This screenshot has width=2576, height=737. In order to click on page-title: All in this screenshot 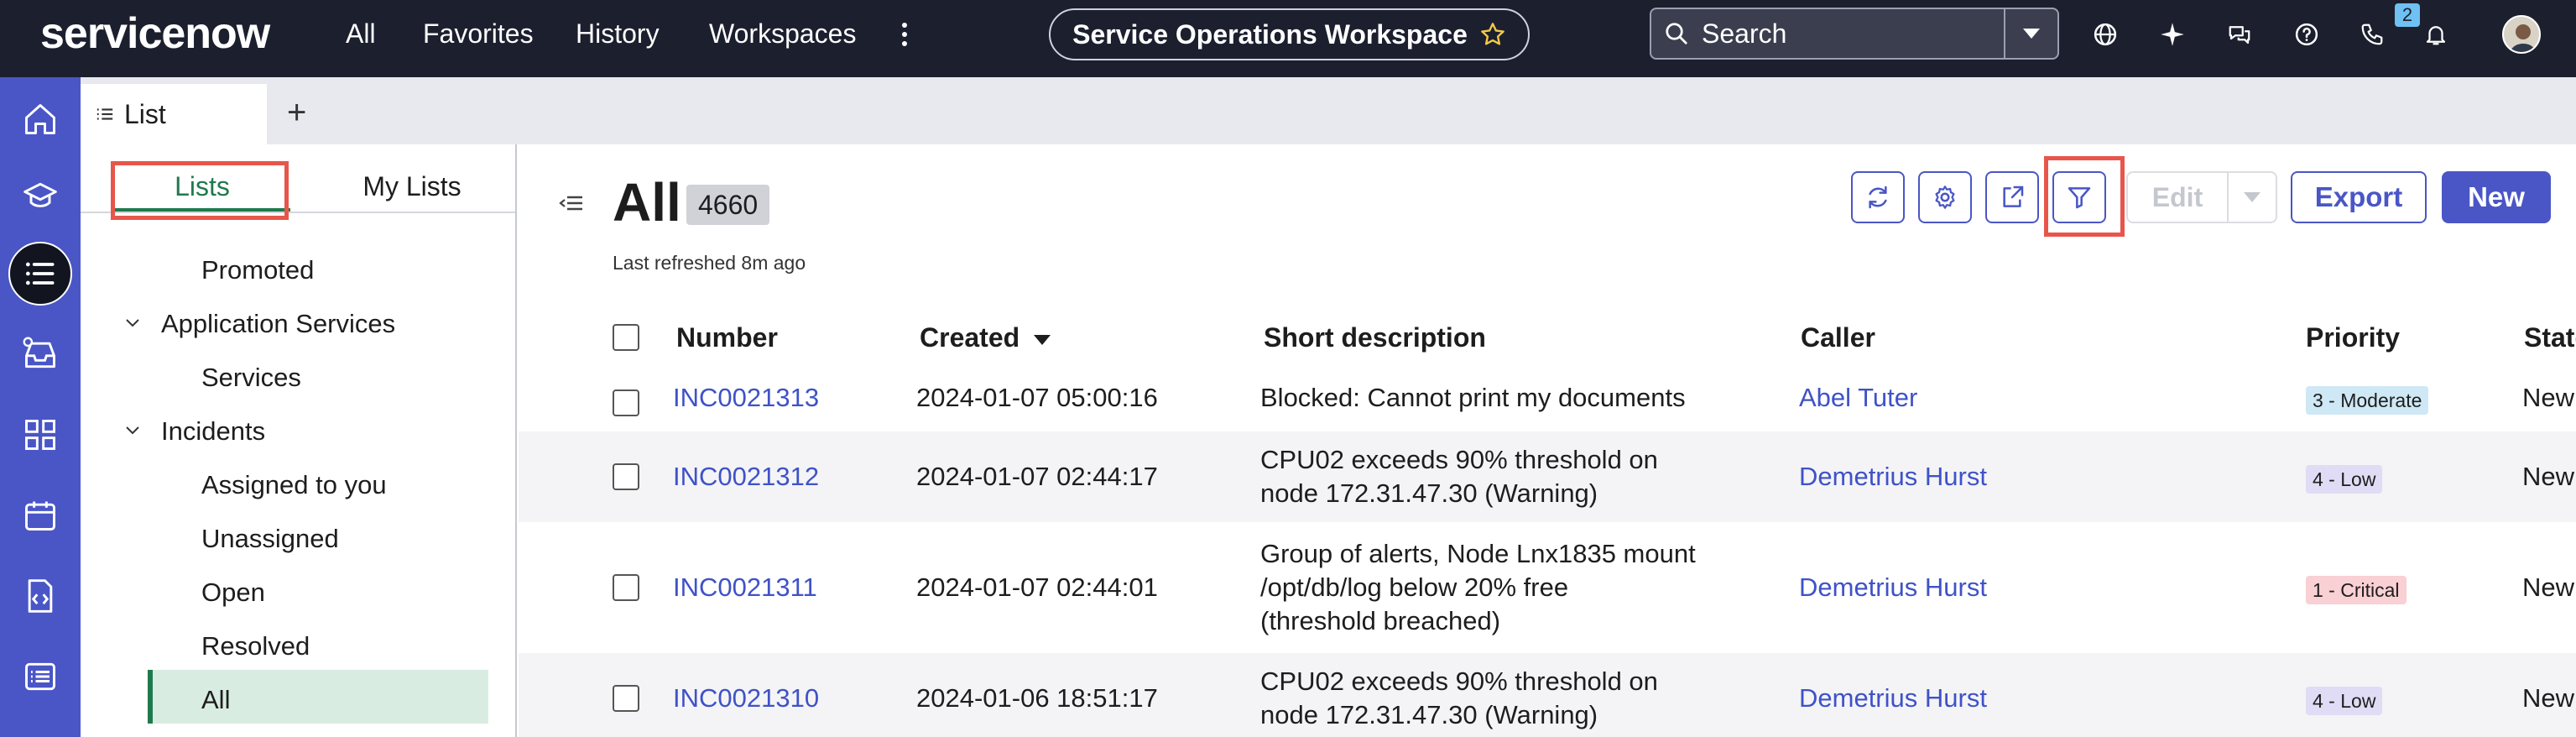, I will do `click(647, 202)`.